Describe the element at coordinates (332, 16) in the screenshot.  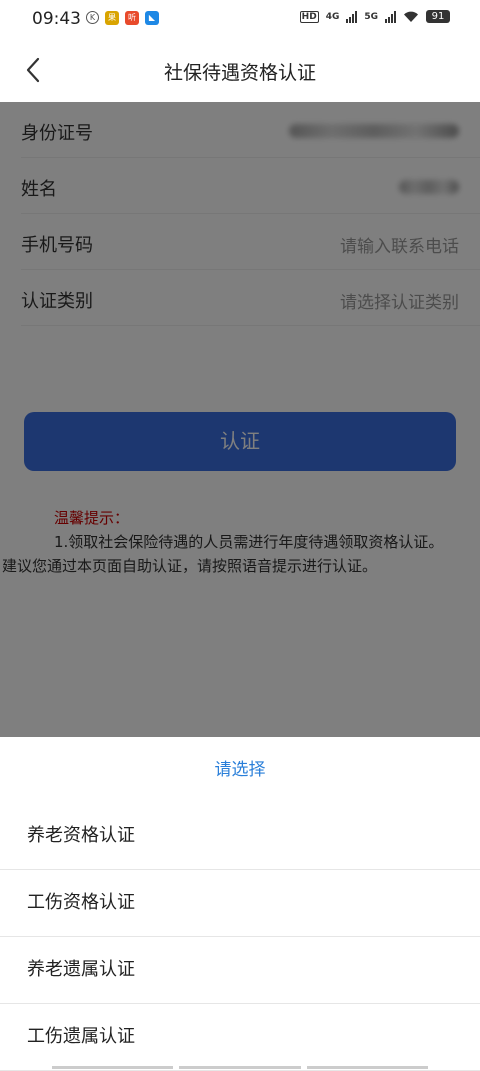
I see `network-4g-label: 4G` at that location.